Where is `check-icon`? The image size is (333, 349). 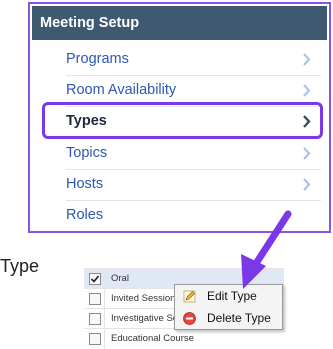
check-icon is located at coordinates (95, 279).